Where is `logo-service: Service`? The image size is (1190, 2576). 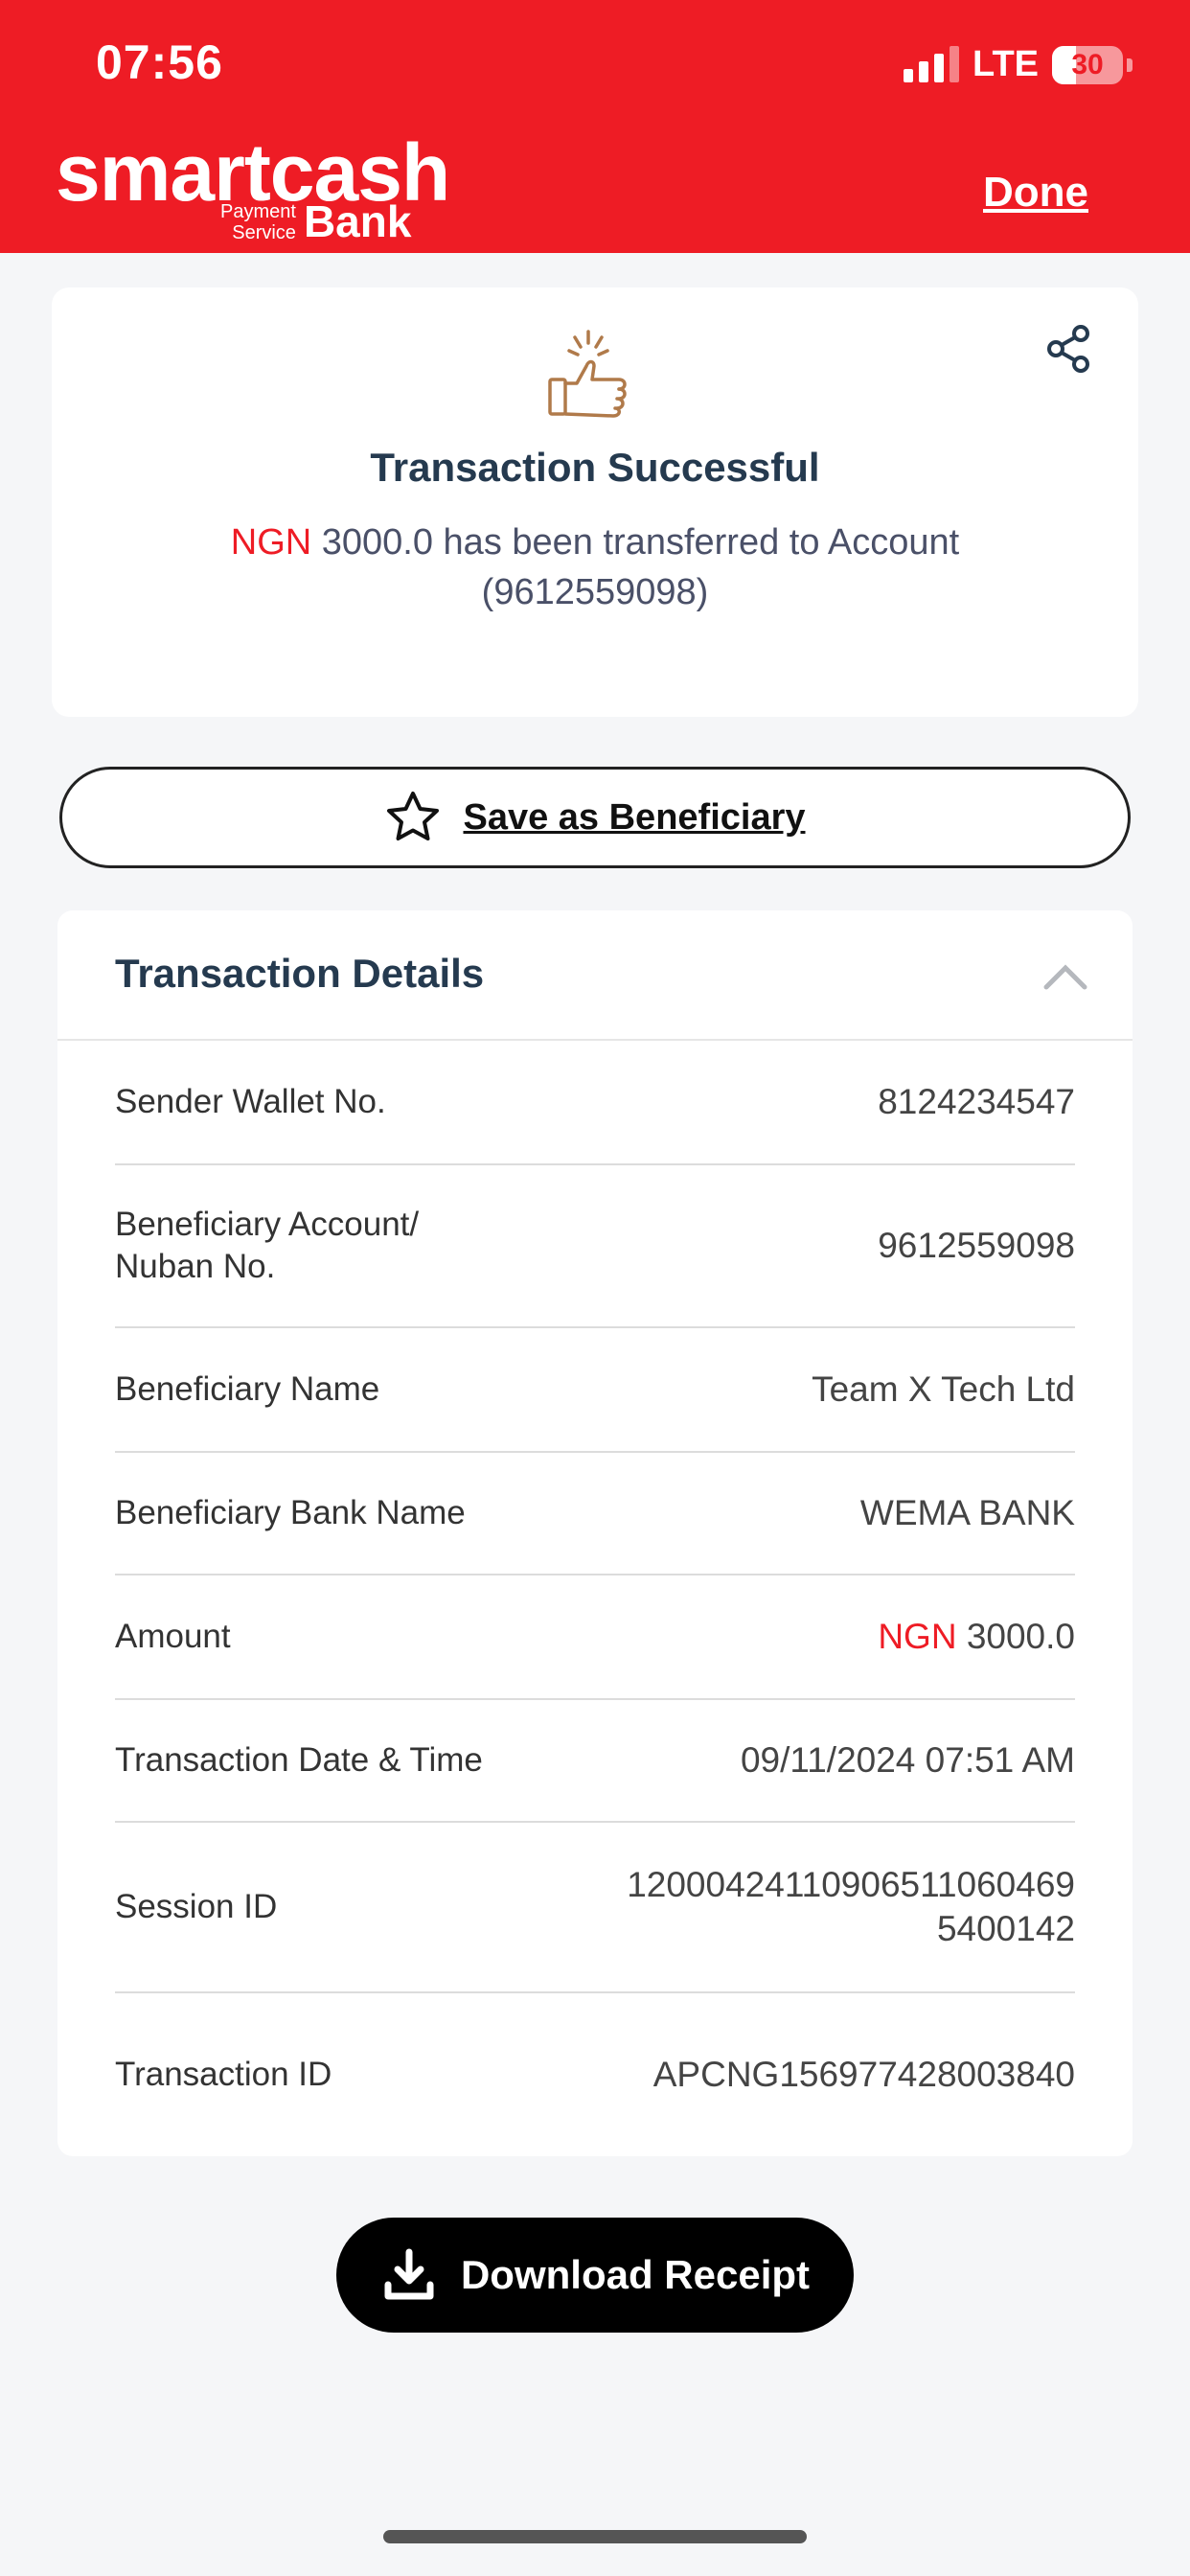 logo-service: Service is located at coordinates (264, 232).